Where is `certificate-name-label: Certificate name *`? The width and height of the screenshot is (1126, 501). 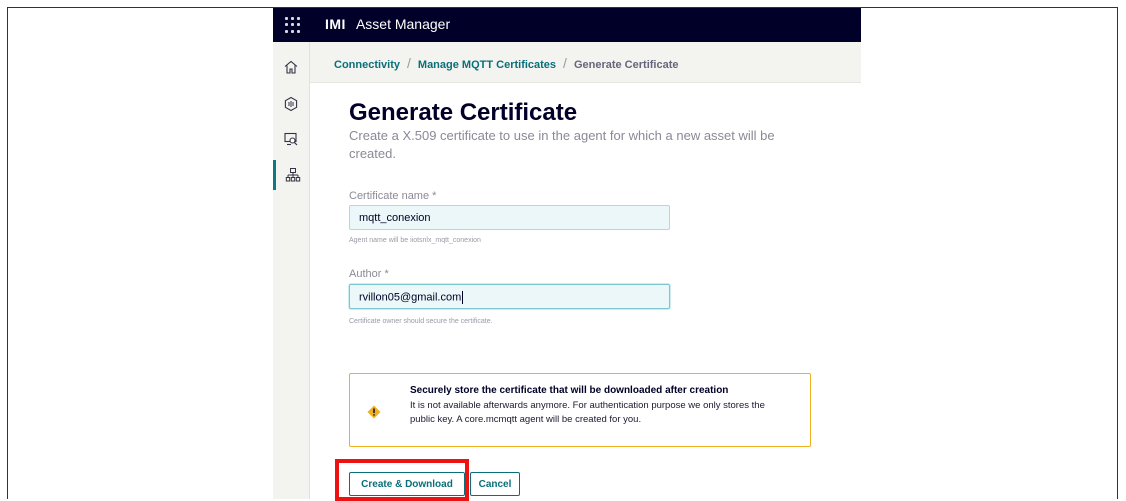 certificate-name-label: Certificate name * is located at coordinates (393, 196).